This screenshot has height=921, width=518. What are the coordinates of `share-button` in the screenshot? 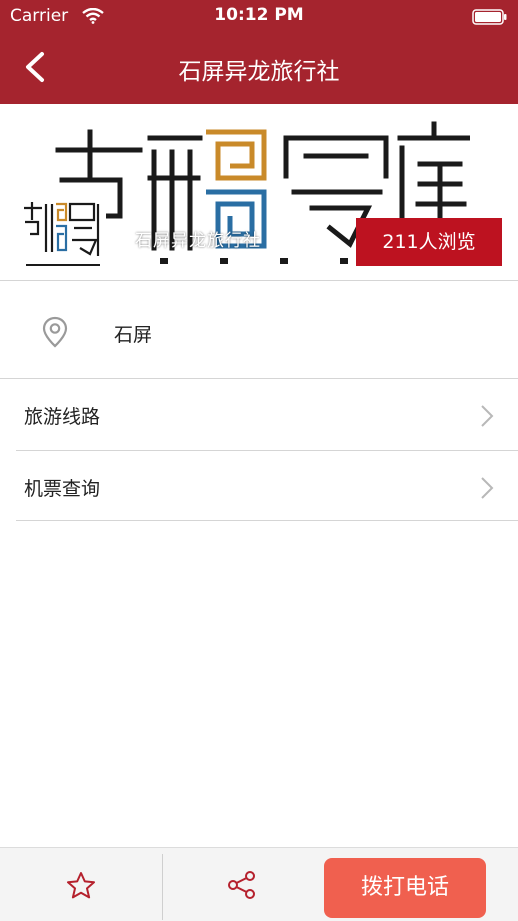 It's located at (243, 884).